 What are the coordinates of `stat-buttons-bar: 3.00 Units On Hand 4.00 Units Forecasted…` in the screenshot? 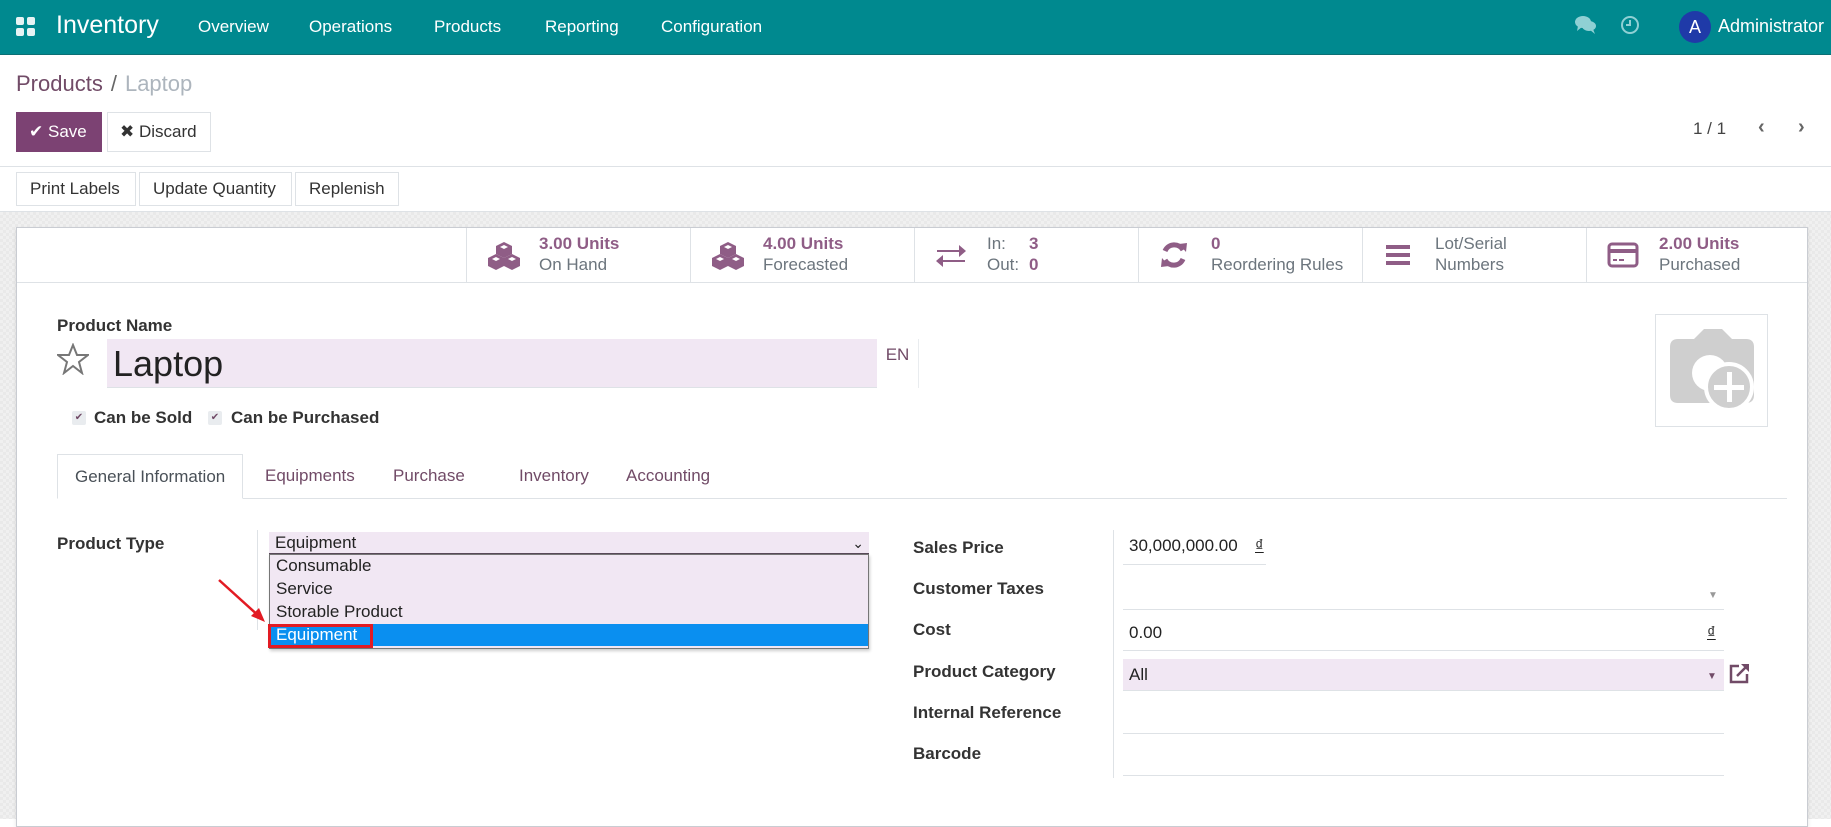 It's located at (912, 255).